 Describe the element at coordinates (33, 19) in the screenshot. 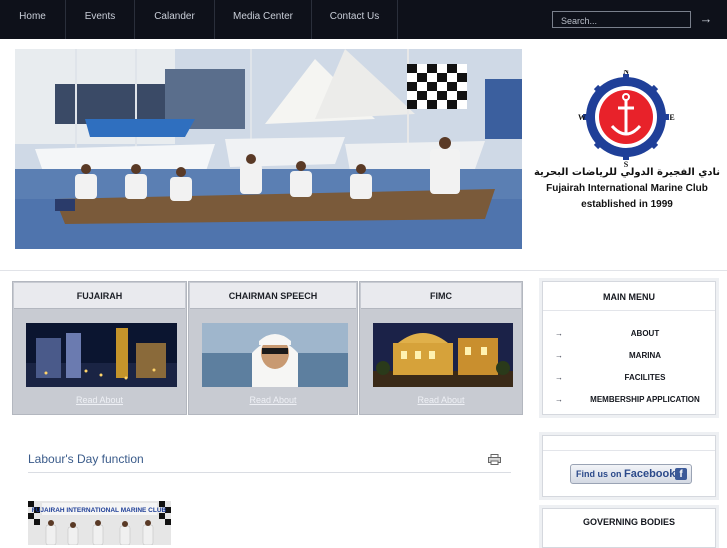

I see `nav-home: Home` at that location.